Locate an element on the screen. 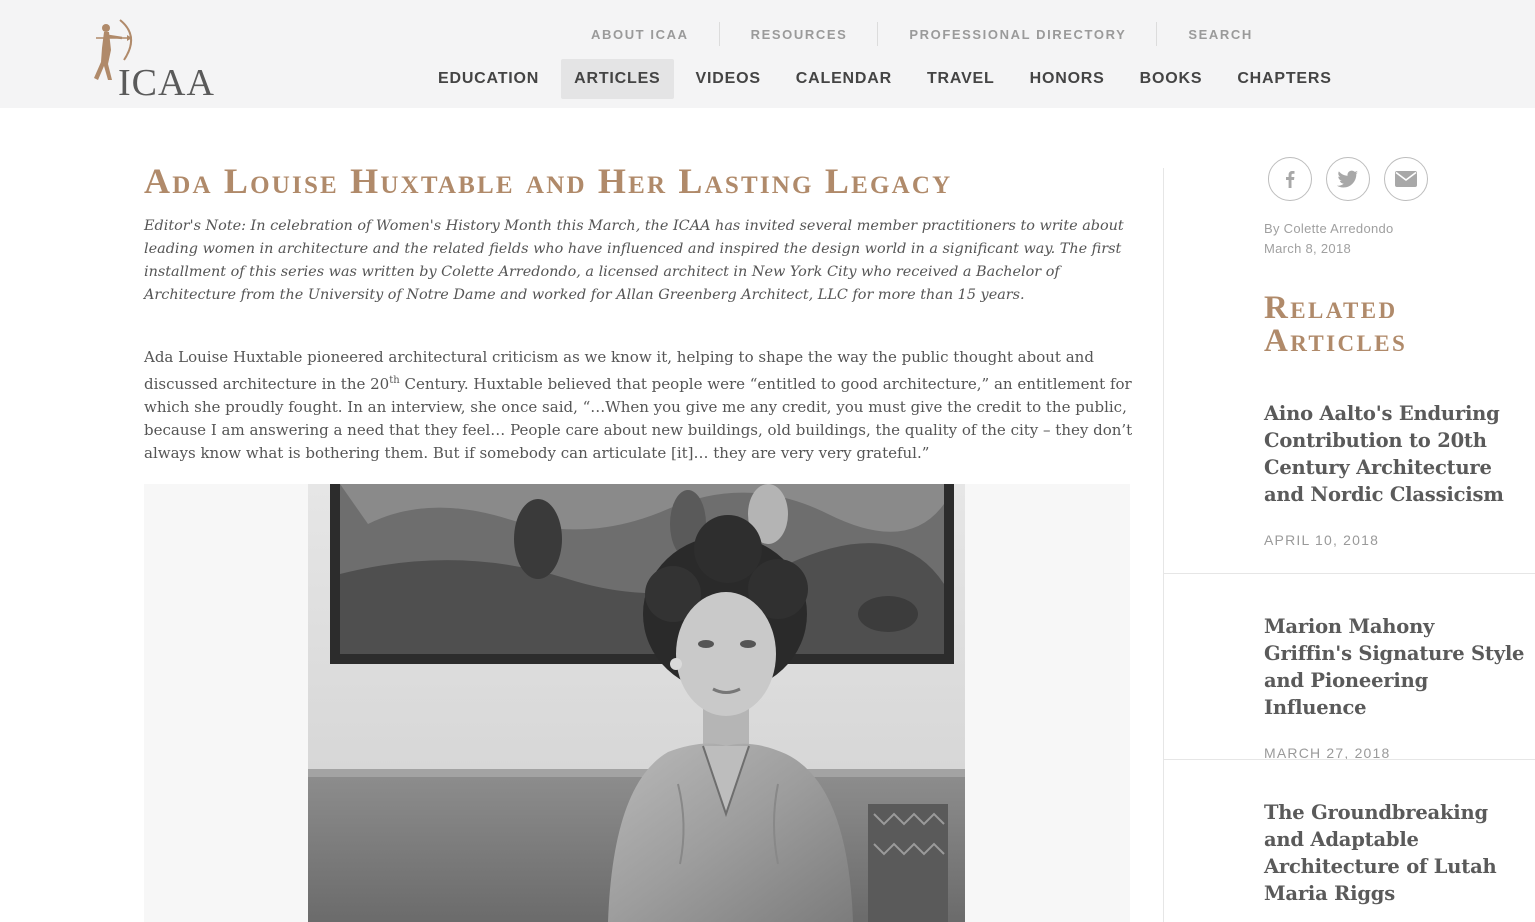 The image size is (1535, 922). email-icon is located at coordinates (1406, 179).